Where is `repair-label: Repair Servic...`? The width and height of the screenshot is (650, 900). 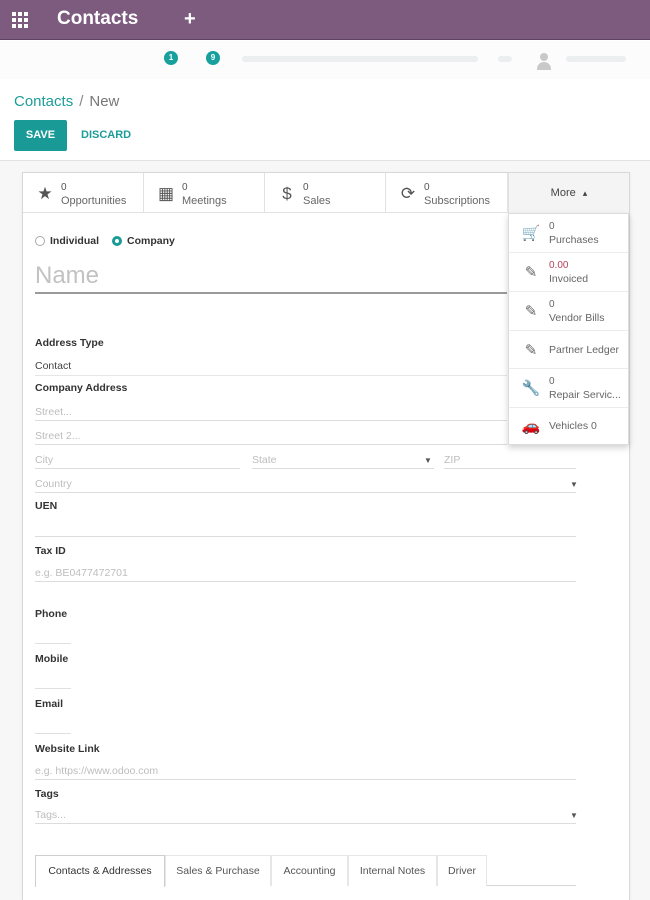
repair-label: Repair Servic... is located at coordinates (585, 395).